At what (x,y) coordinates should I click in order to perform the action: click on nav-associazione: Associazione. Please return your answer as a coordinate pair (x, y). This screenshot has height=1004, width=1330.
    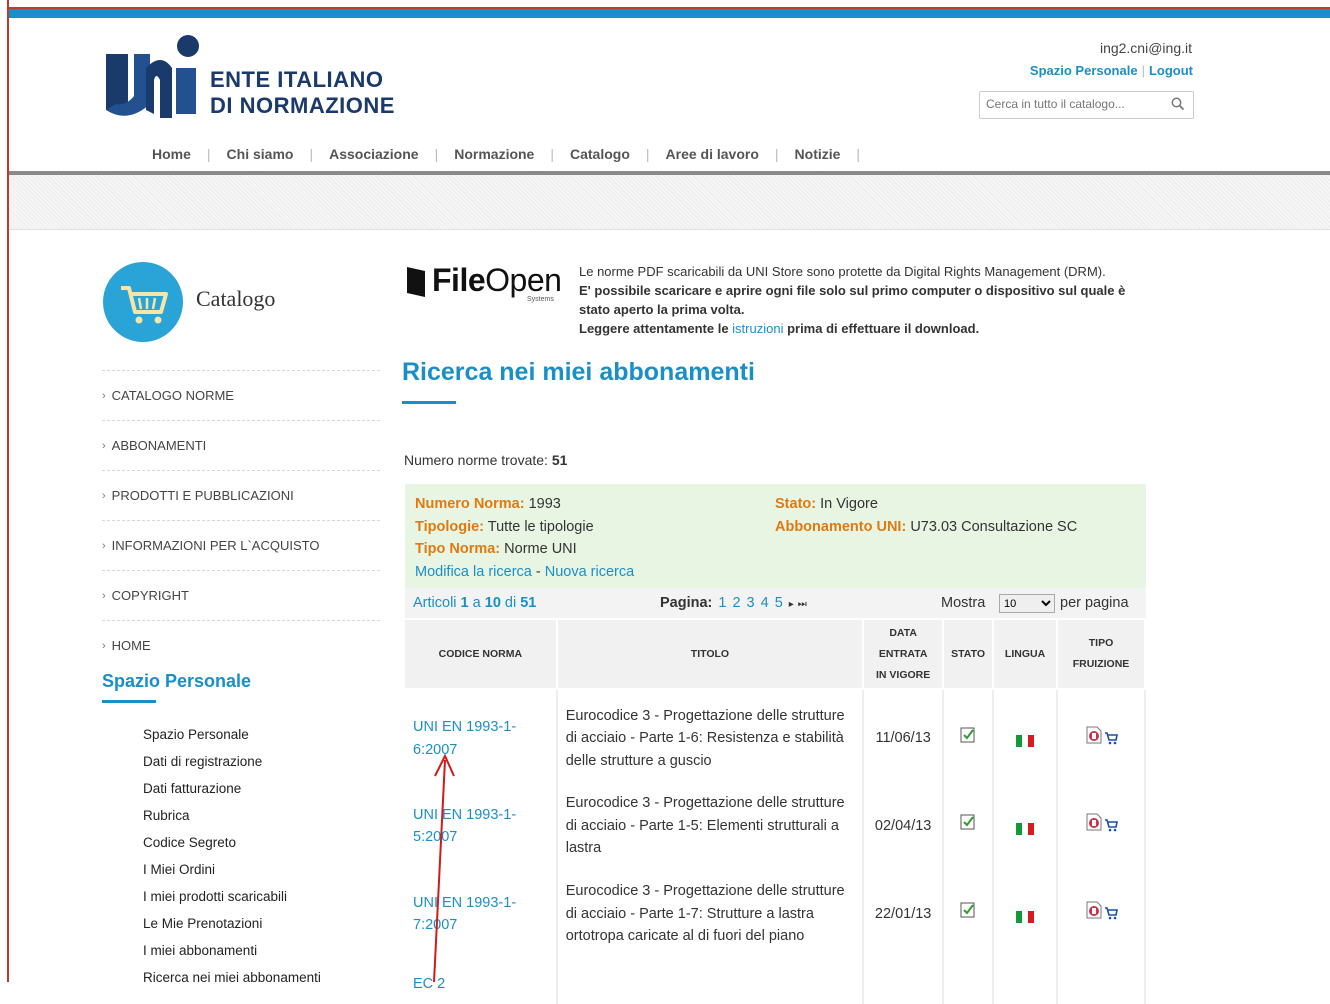
    Looking at the image, I should click on (373, 154).